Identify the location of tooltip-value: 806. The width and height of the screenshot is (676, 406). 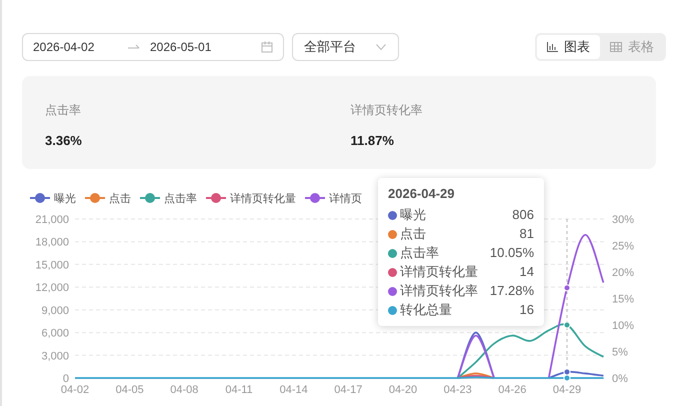
(523, 215).